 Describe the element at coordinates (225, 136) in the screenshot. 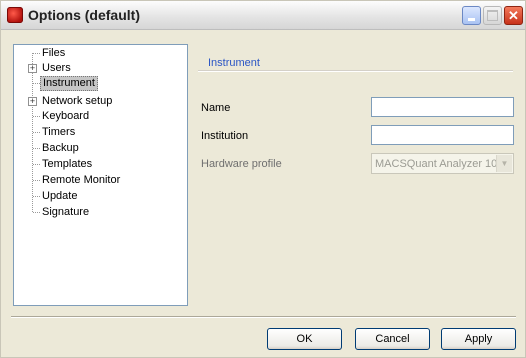

I see `institution-label: Institution` at that location.